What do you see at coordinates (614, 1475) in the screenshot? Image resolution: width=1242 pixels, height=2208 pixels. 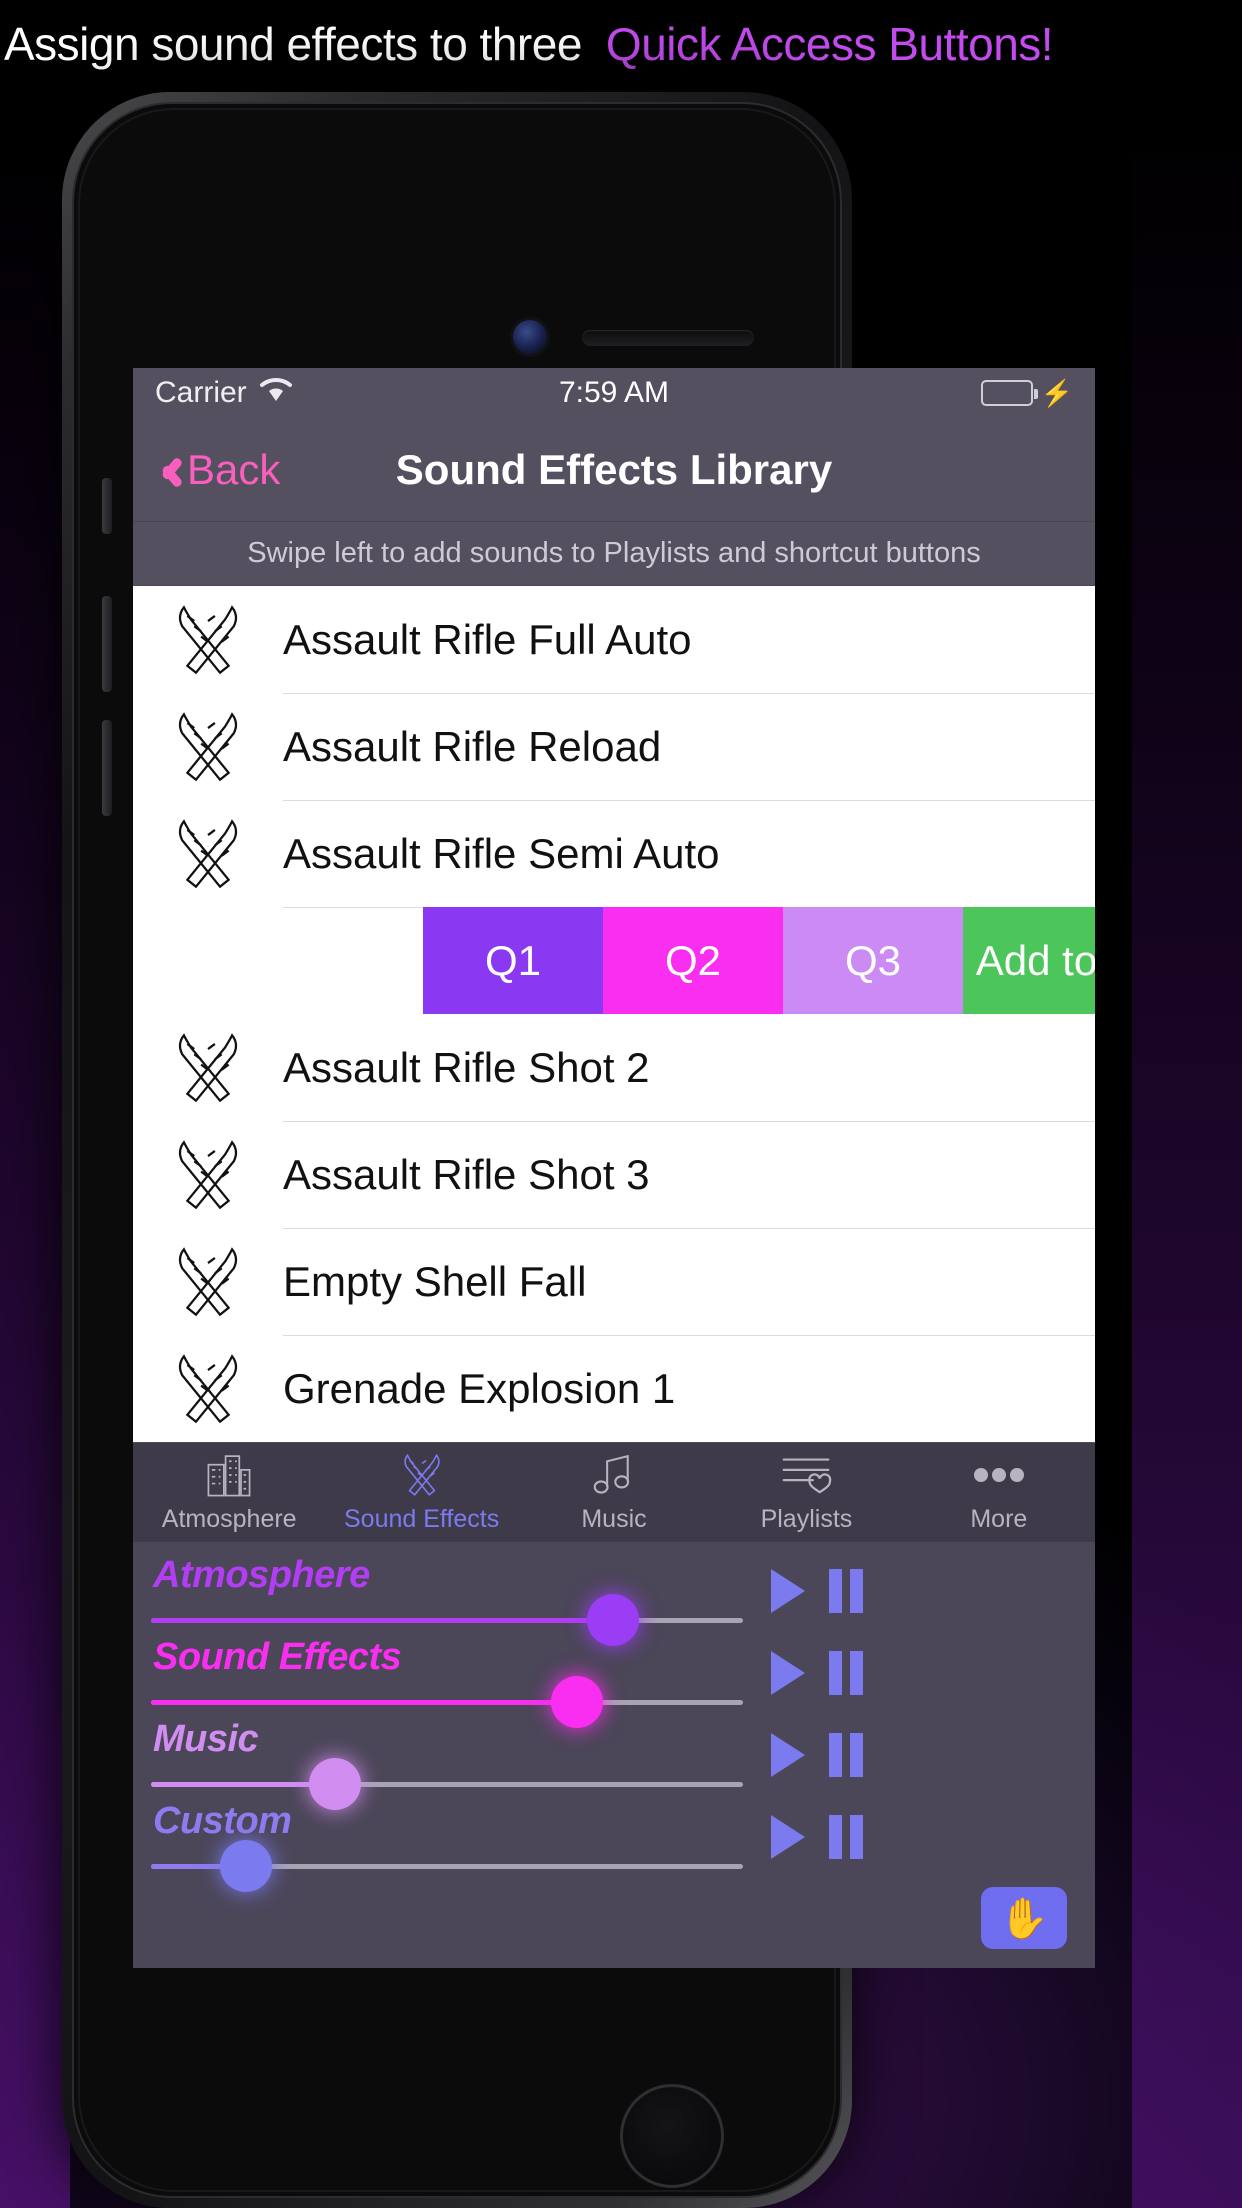 I see `music-note-icon` at bounding box center [614, 1475].